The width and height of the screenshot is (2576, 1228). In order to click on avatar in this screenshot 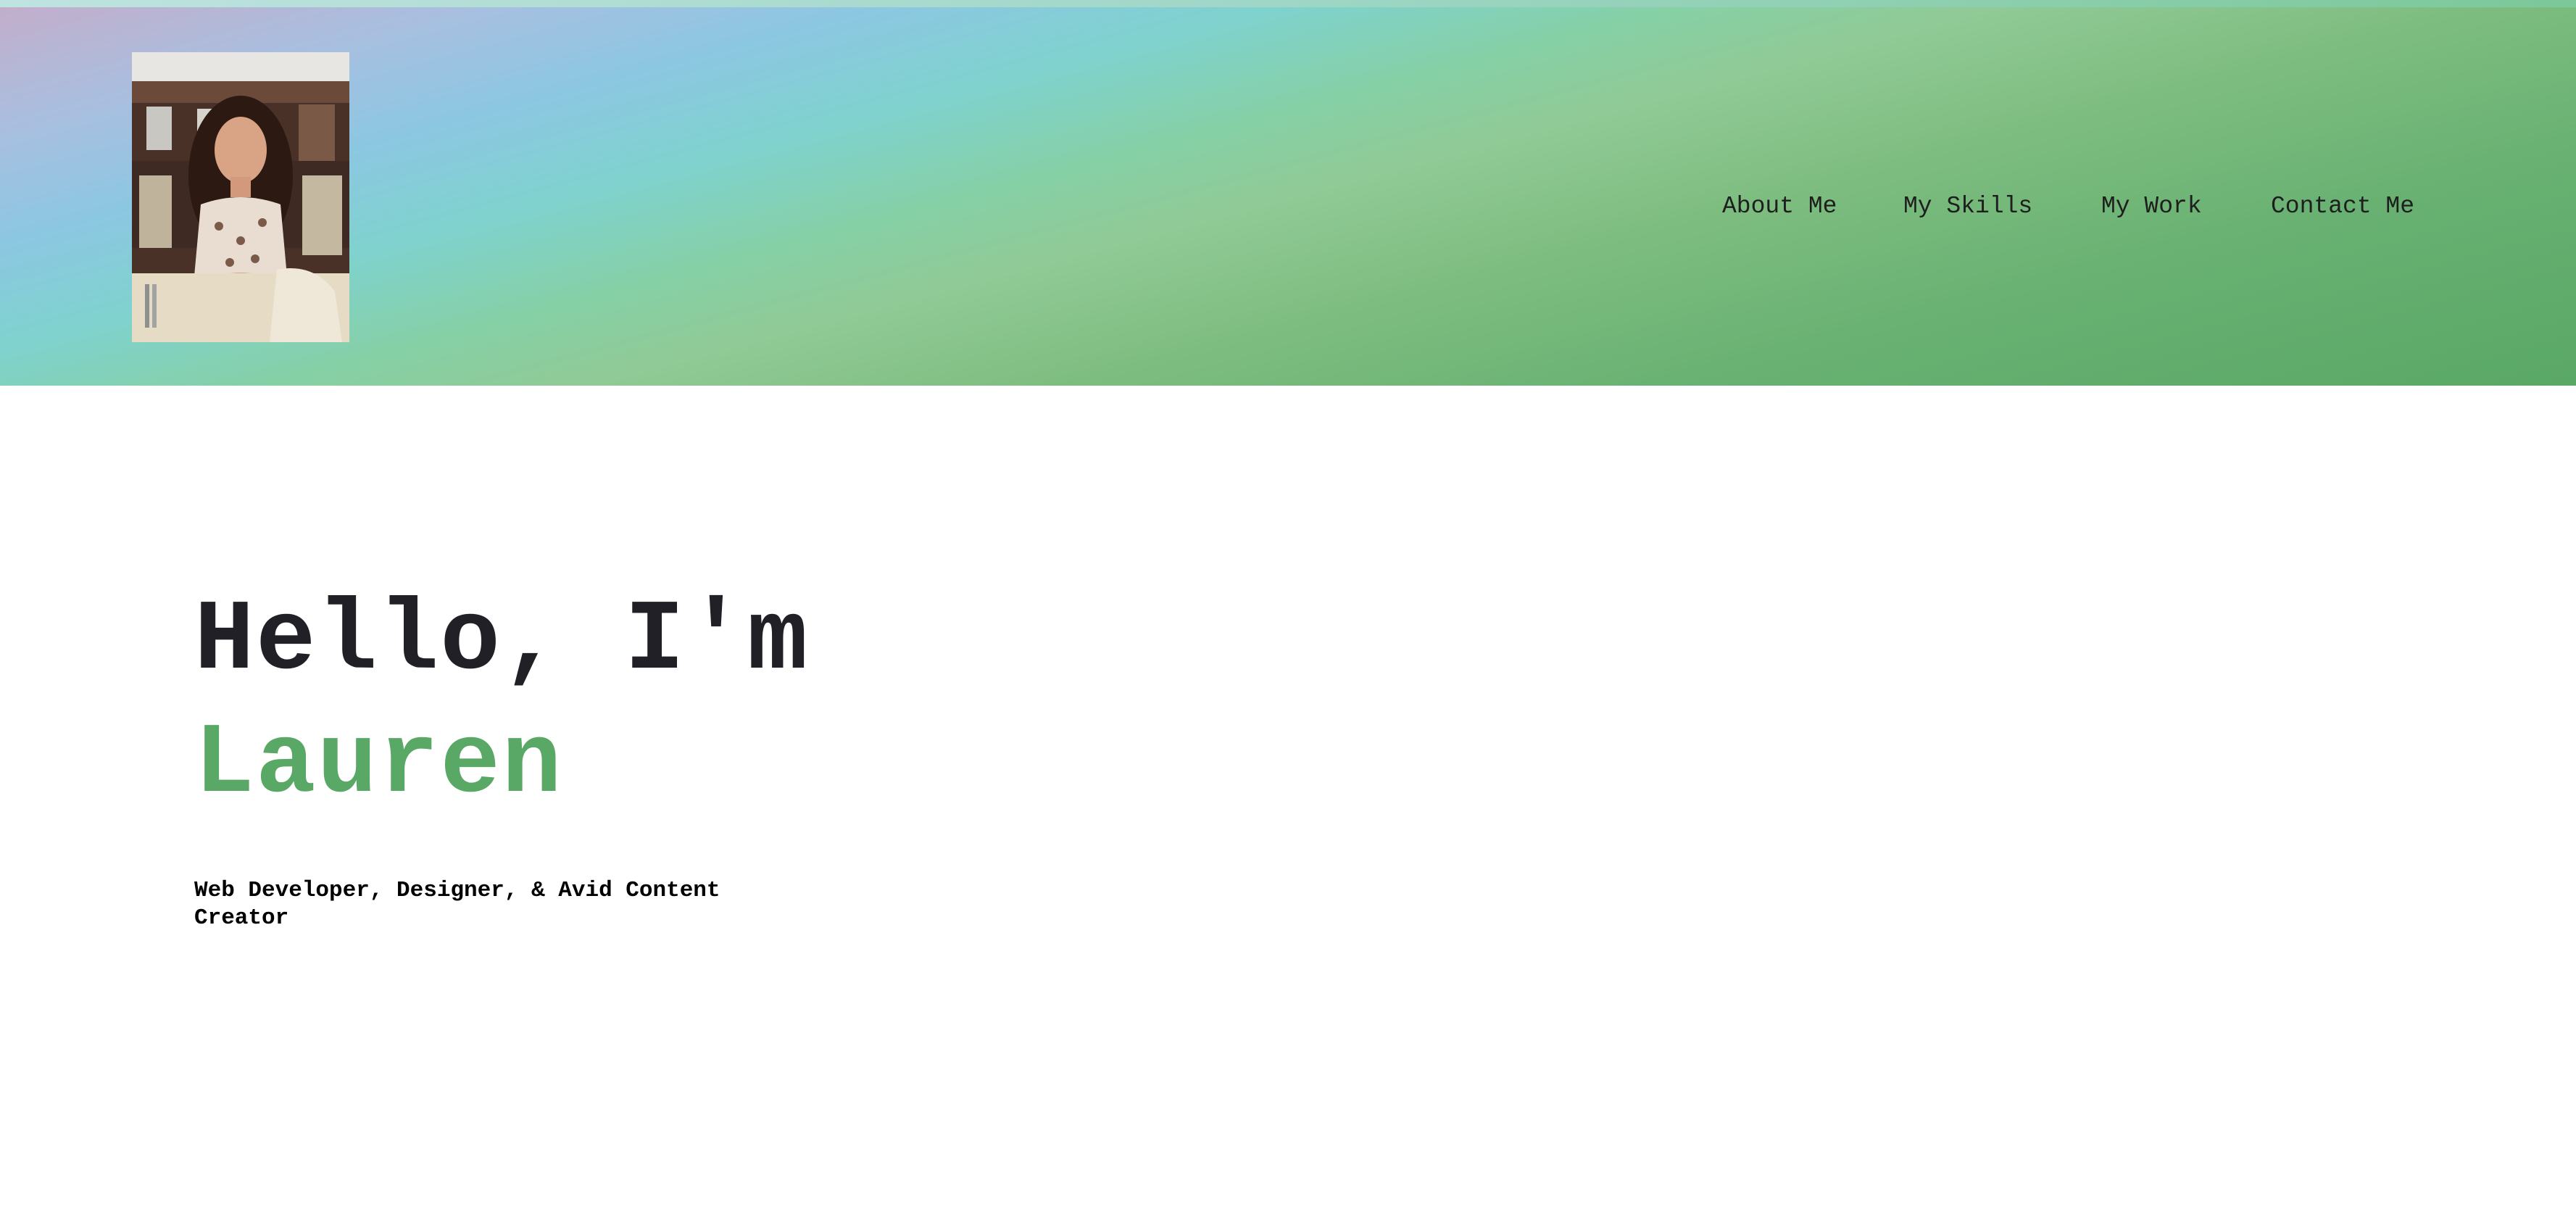, I will do `click(240, 197)`.